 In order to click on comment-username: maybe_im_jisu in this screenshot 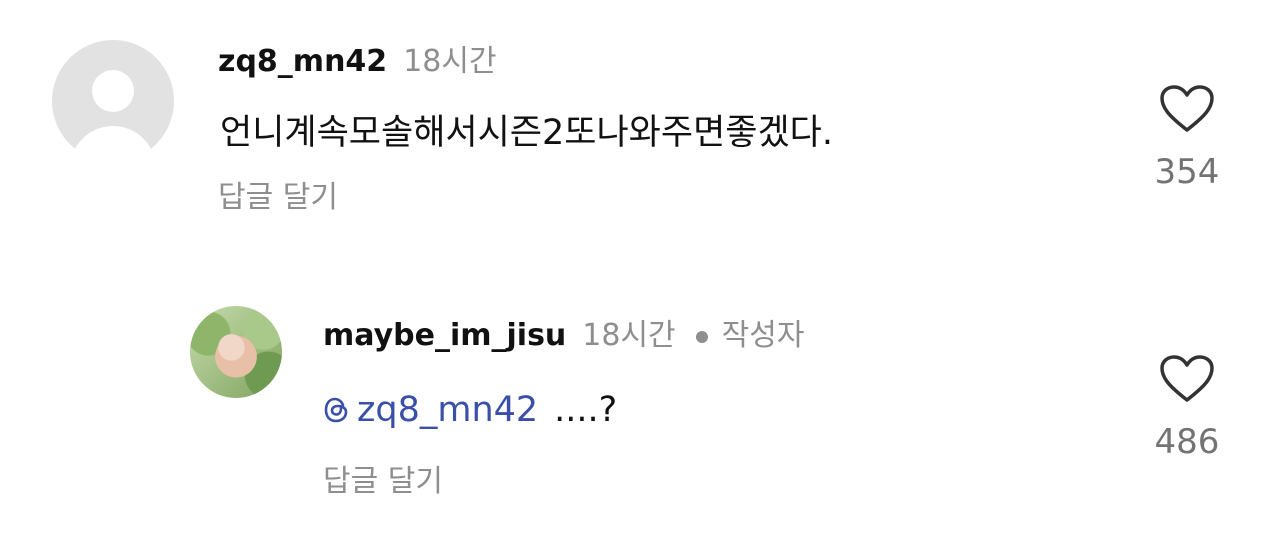, I will do `click(444, 335)`.